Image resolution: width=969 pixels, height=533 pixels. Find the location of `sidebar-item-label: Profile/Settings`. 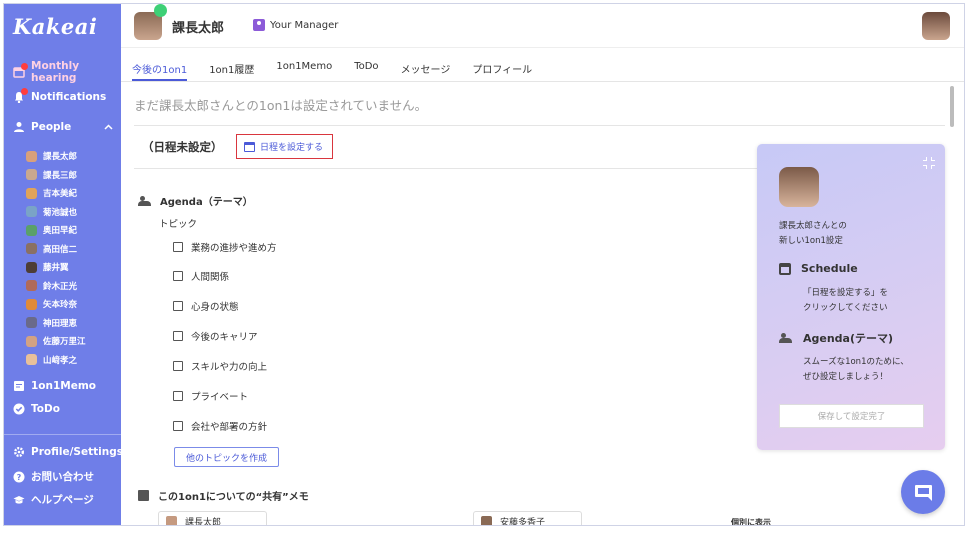

sidebar-item-label: Profile/Settings is located at coordinates (77, 452).